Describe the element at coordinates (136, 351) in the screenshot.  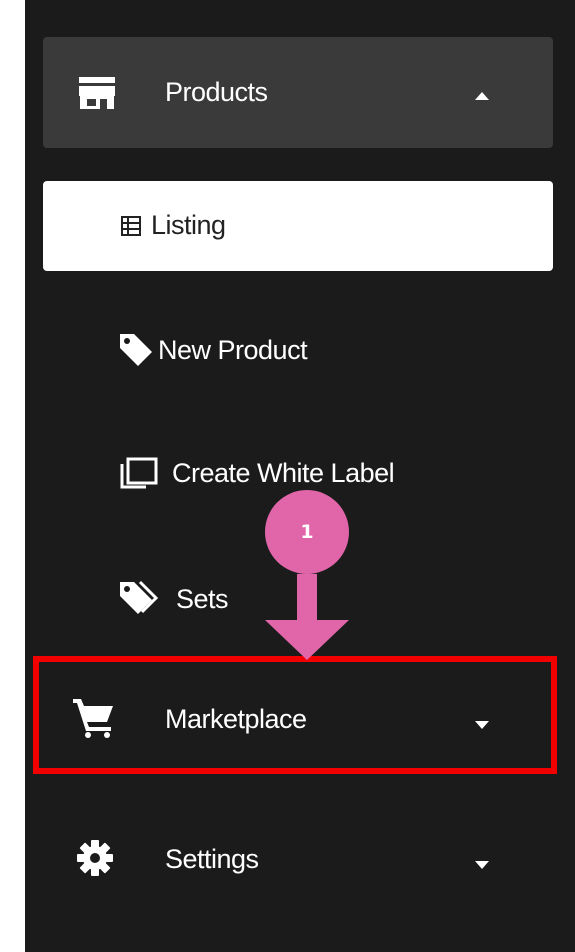
I see `tag-icon` at that location.